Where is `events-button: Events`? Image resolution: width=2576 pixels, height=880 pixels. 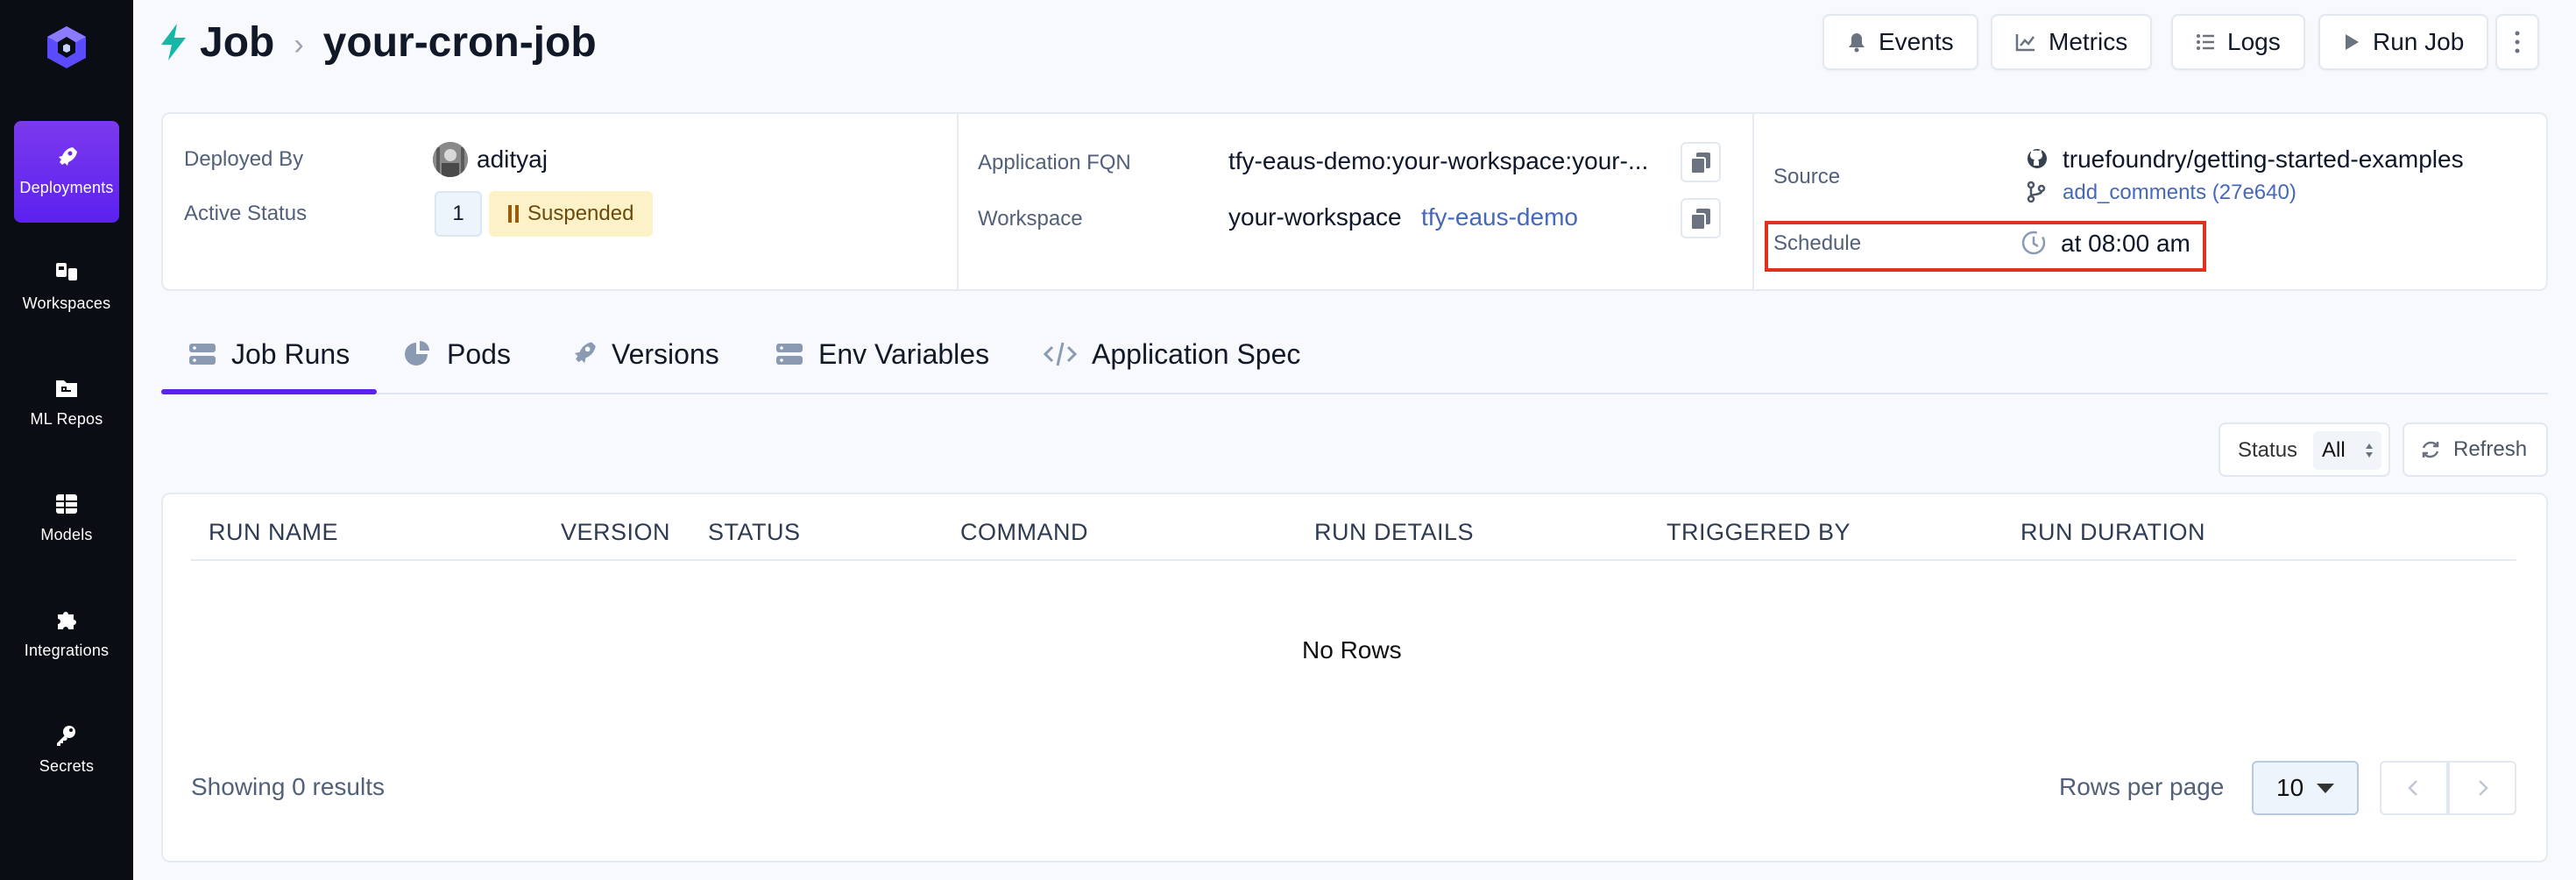 events-button: Events is located at coordinates (1900, 42).